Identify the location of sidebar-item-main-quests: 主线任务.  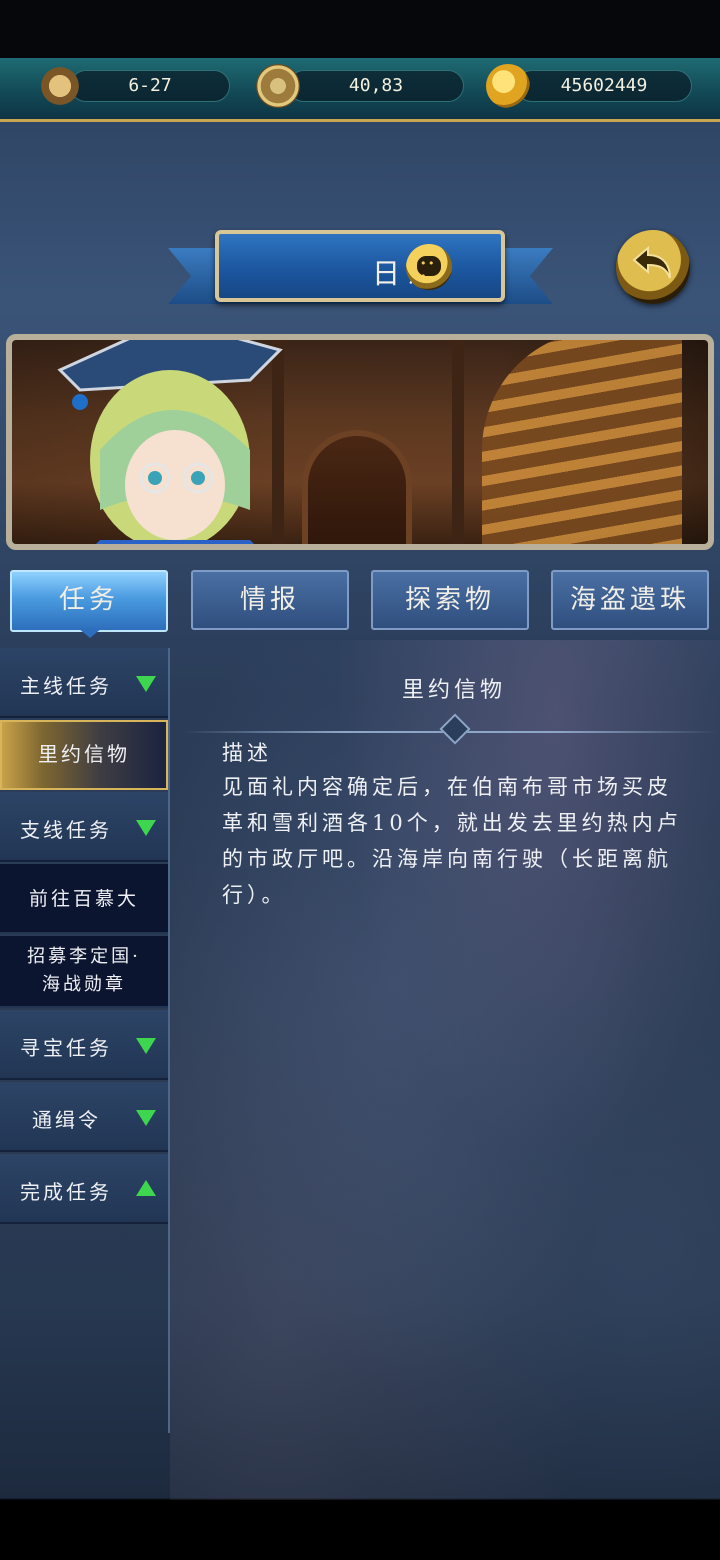
(84, 683).